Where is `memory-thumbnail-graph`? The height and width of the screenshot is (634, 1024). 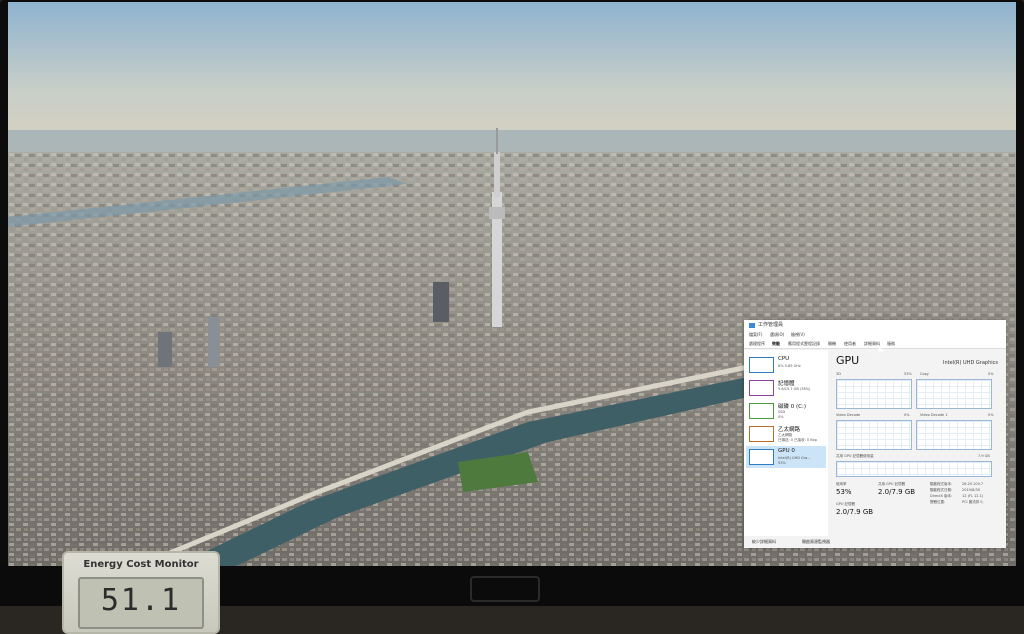
memory-thumbnail-graph is located at coordinates (761, 388).